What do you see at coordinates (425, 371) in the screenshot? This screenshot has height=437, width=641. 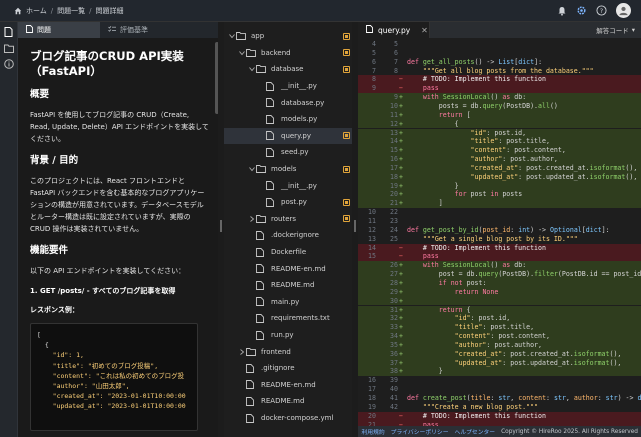 I see `code-text: }` at bounding box center [425, 371].